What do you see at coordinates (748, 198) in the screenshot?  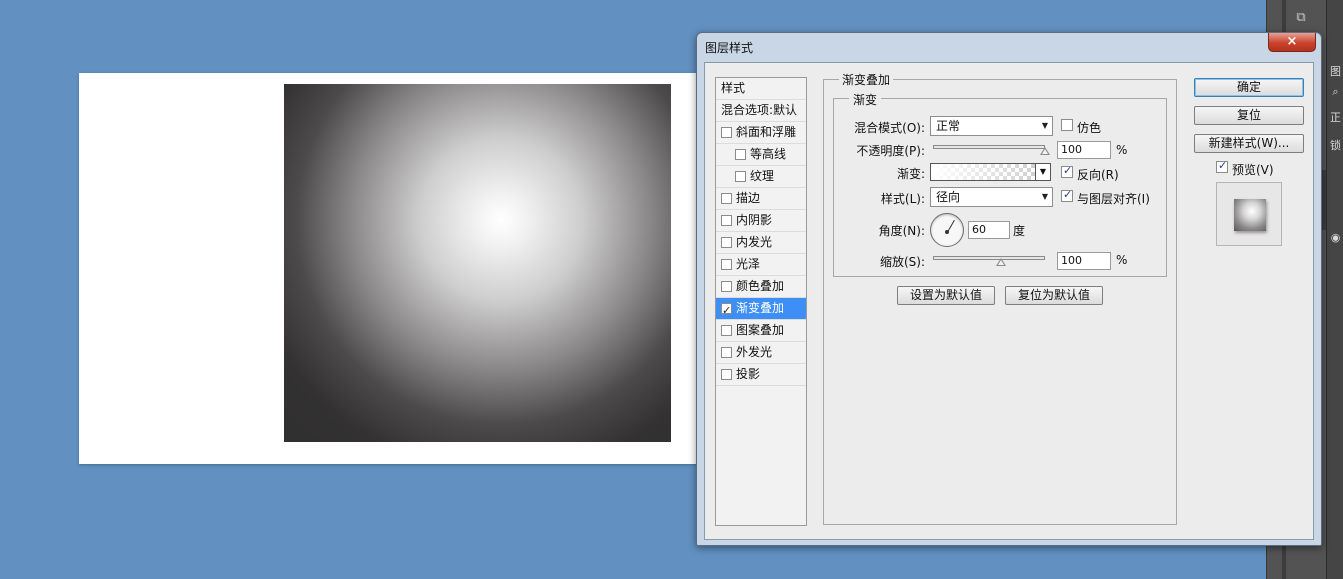 I see `style-item-label: 描边` at bounding box center [748, 198].